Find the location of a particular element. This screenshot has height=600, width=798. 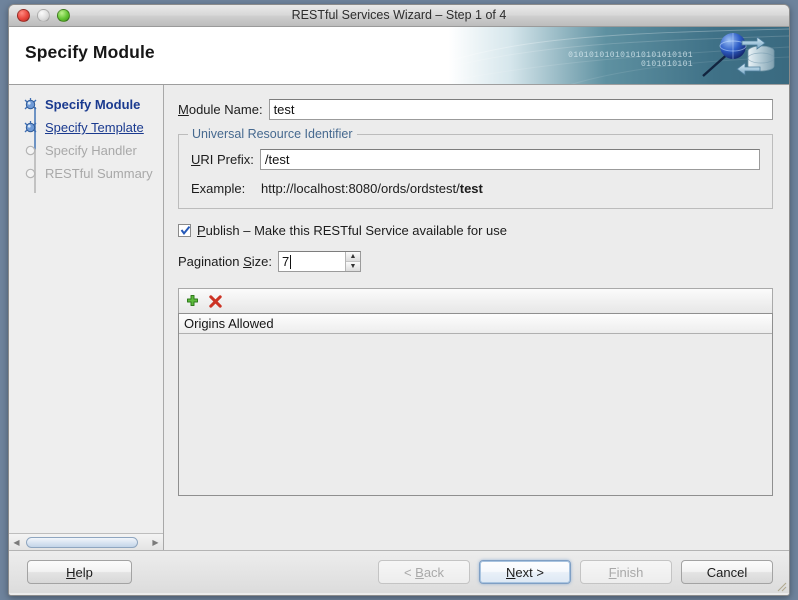

origins-toolbar is located at coordinates (475, 300).